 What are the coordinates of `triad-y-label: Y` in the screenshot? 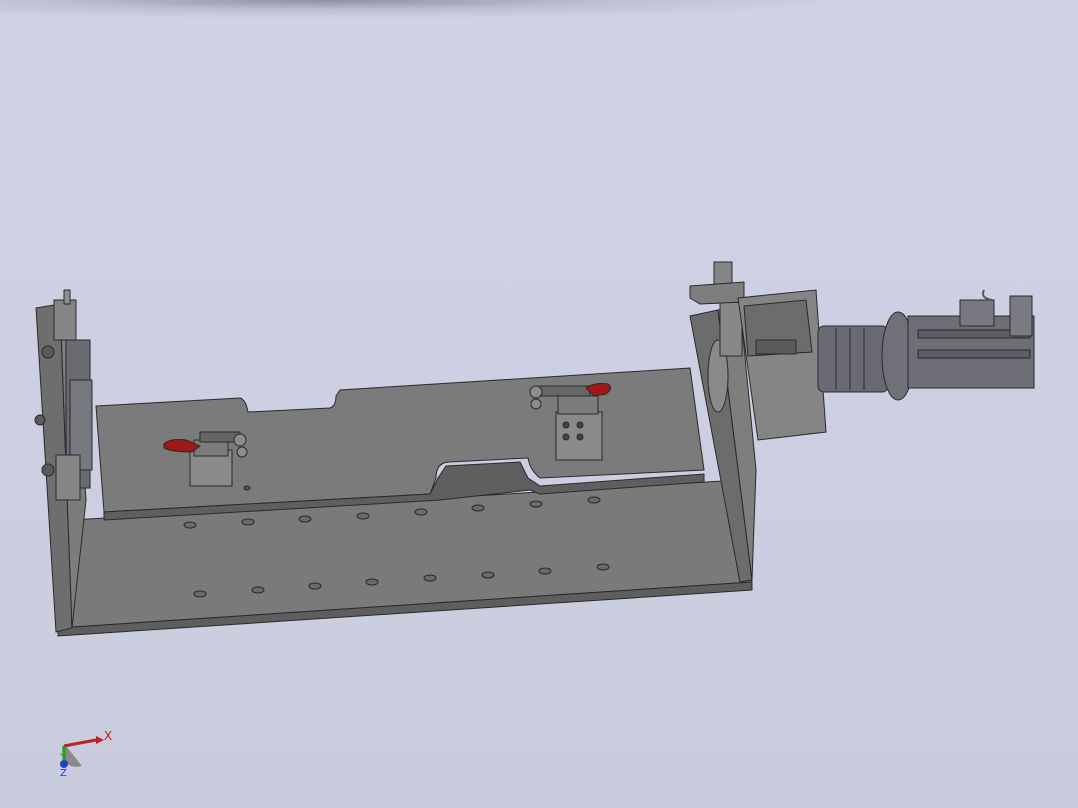 It's located at (63, 757).